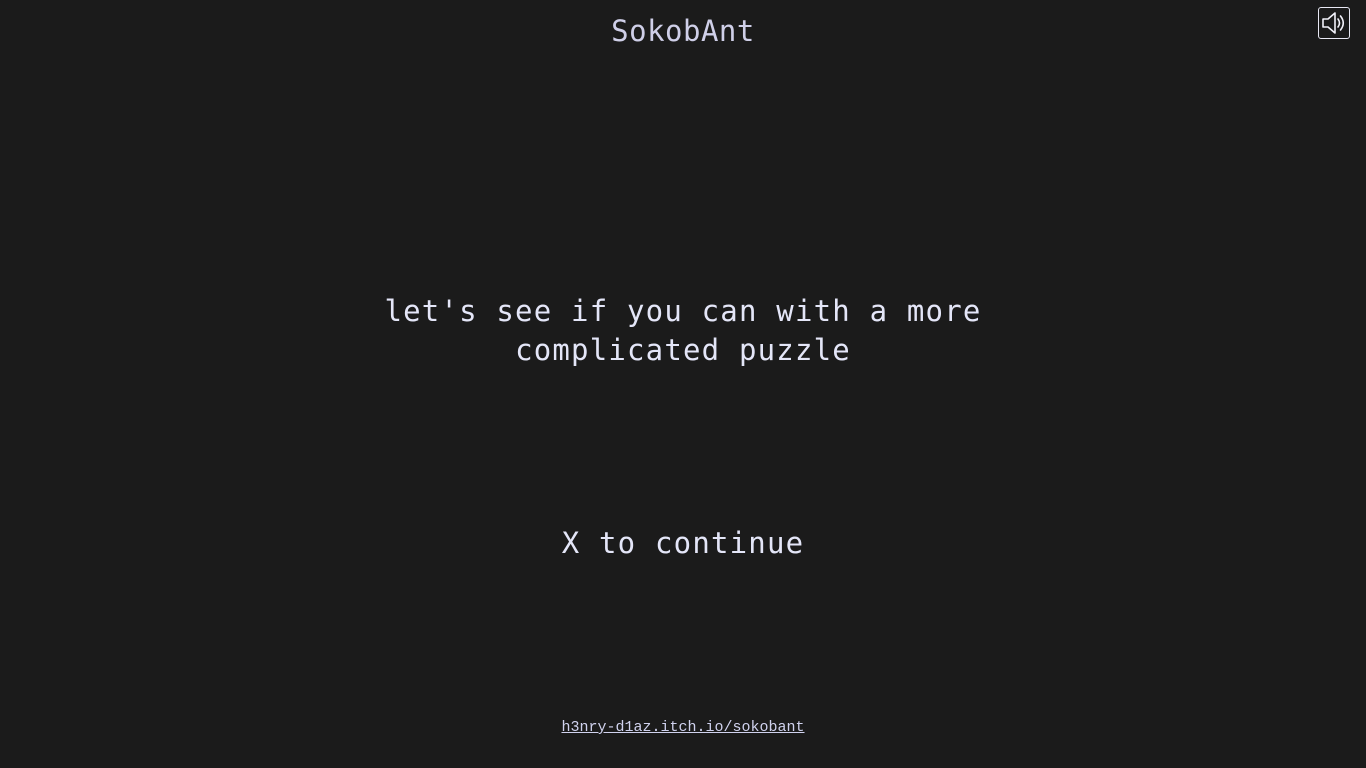 Image resolution: width=1366 pixels, height=768 pixels. I want to click on itch-io-link: h3nry-d1az.itch.io/sokobant, so click(682, 727).